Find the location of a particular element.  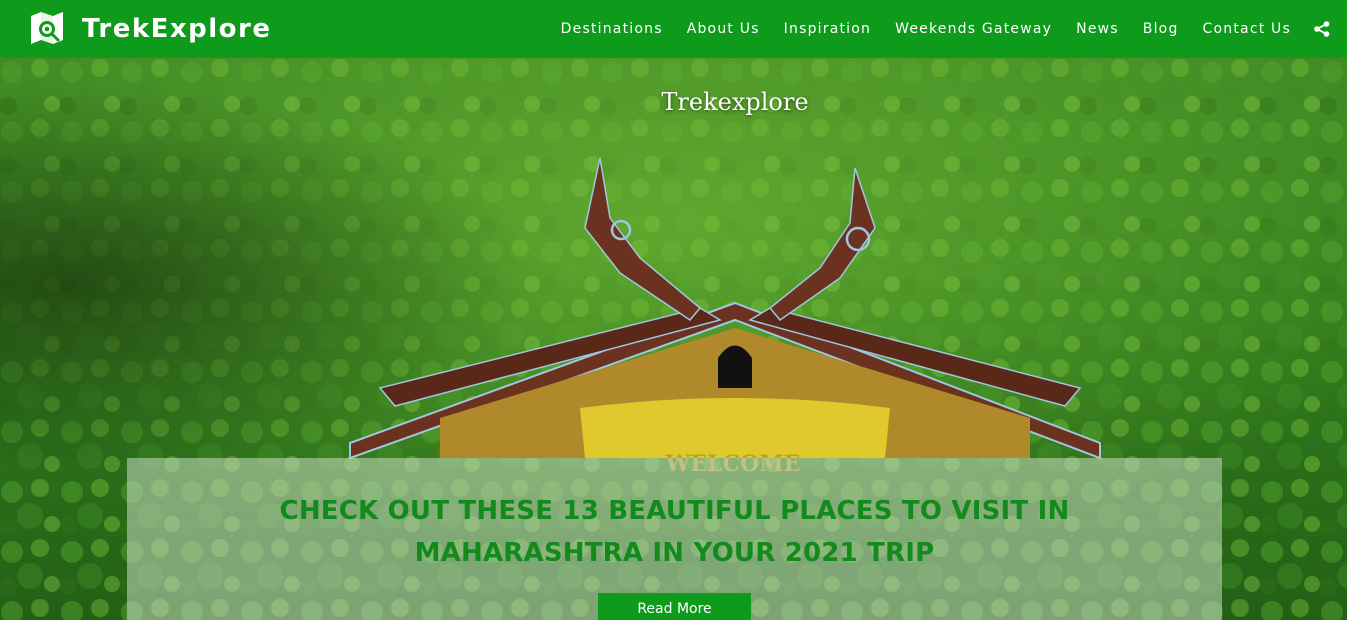

nav-item-destinations: Destinations is located at coordinates (612, 29).